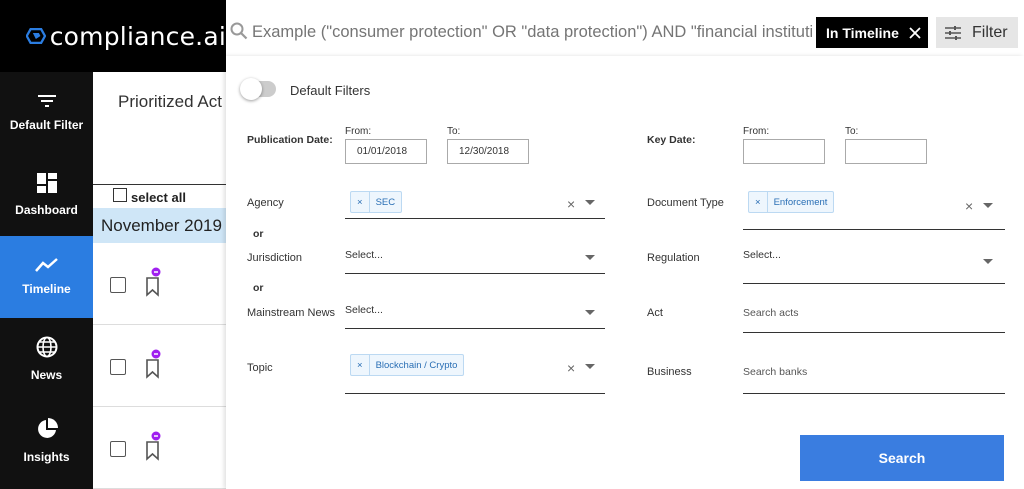  What do you see at coordinates (290, 140) in the screenshot?
I see `publication-date-label: Publication Date:` at bounding box center [290, 140].